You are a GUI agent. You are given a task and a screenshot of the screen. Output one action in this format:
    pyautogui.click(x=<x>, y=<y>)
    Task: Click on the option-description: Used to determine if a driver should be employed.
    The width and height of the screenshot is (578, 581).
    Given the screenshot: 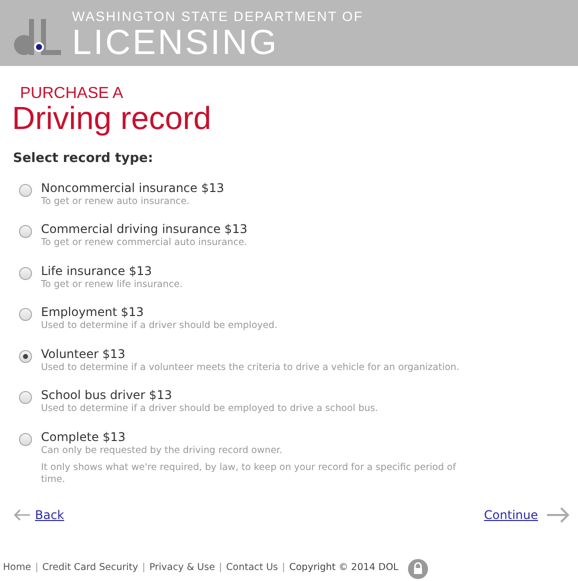 What is the action you would take?
    pyautogui.click(x=159, y=326)
    